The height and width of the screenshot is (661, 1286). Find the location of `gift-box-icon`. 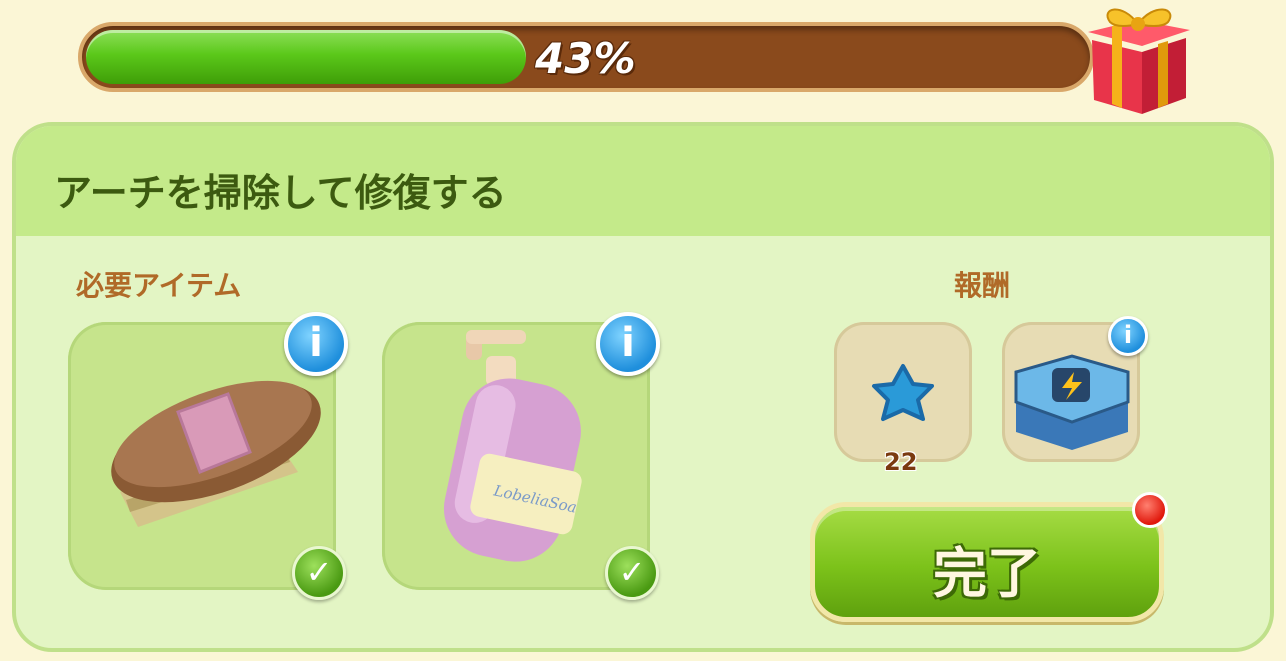

gift-box-icon is located at coordinates (1138, 58).